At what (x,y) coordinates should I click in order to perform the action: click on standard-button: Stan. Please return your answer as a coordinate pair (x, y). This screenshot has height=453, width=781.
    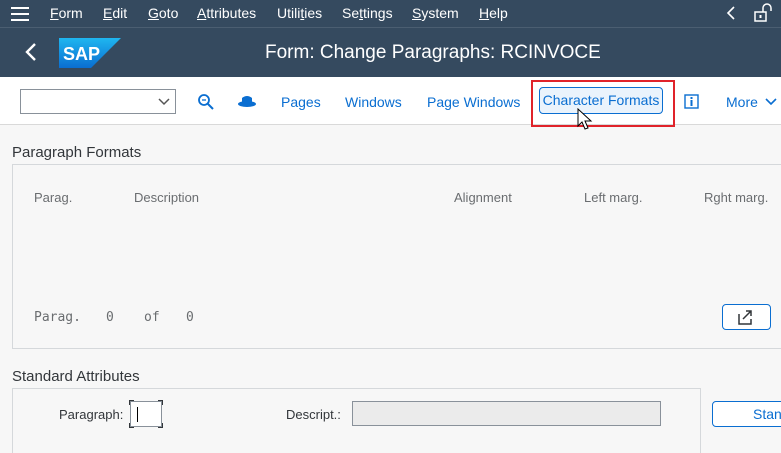
    Looking at the image, I should click on (746, 414).